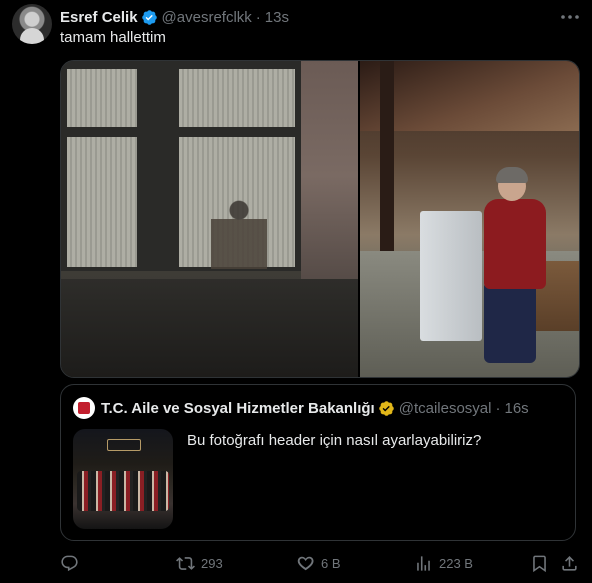 Image resolution: width=592 pixels, height=583 pixels. Describe the element at coordinates (516, 408) in the screenshot. I see `quoted-timestamp: 16s` at that location.